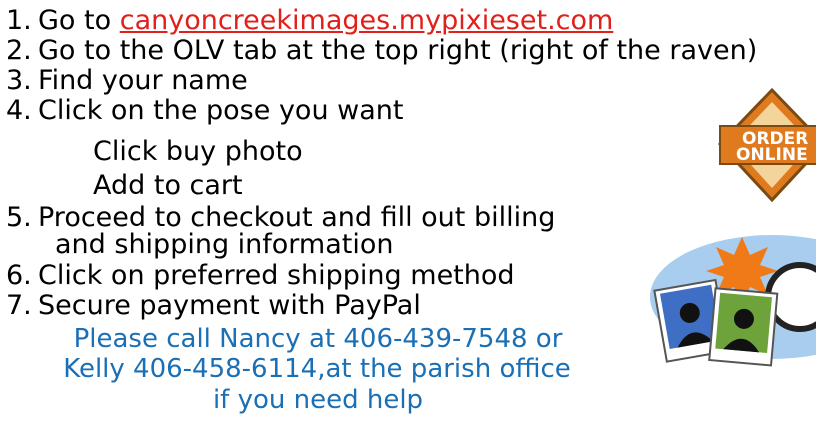 The height and width of the screenshot is (423, 816). What do you see at coordinates (367, 20) in the screenshot?
I see `pixieset-link: canyoncreekimages.mypixieset.com` at bounding box center [367, 20].